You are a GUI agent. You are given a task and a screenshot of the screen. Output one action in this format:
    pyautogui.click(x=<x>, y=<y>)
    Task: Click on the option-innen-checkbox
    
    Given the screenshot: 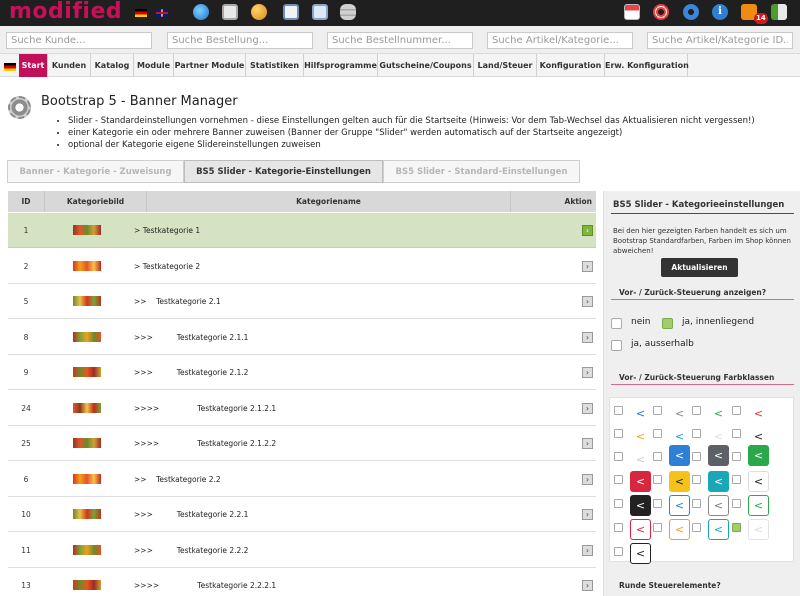 What is the action you would take?
    pyautogui.click(x=667, y=323)
    